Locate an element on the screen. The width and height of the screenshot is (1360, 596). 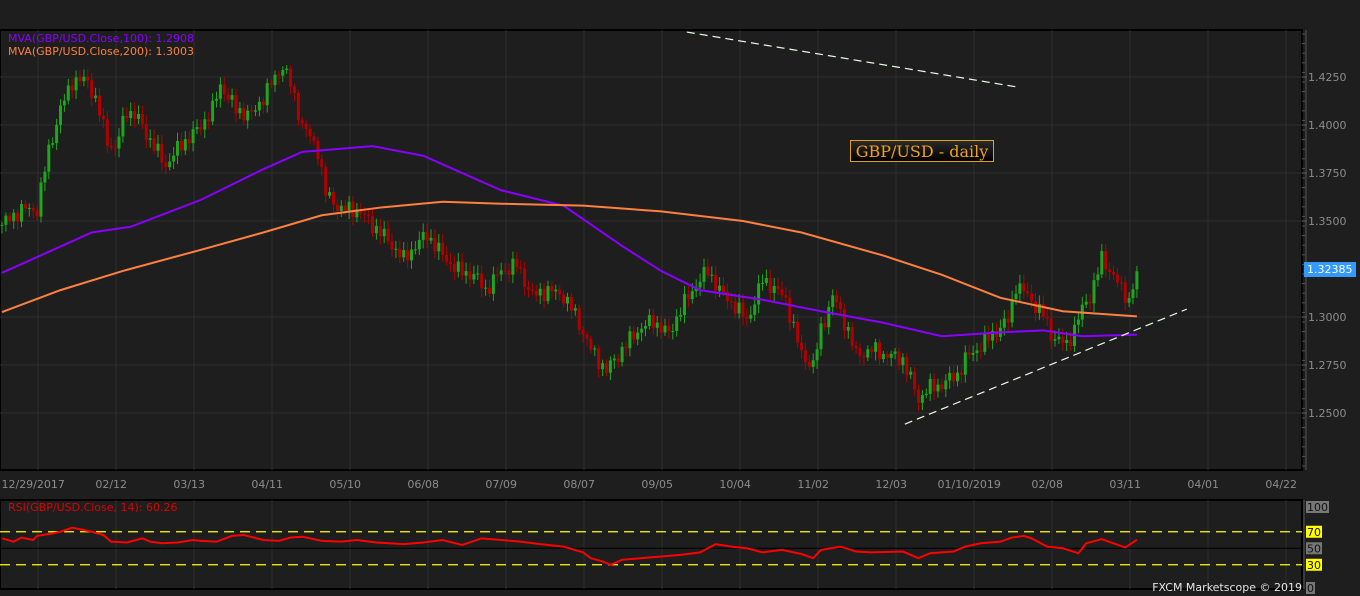
x-tick-label: 11/02 is located at coordinates (813, 484).